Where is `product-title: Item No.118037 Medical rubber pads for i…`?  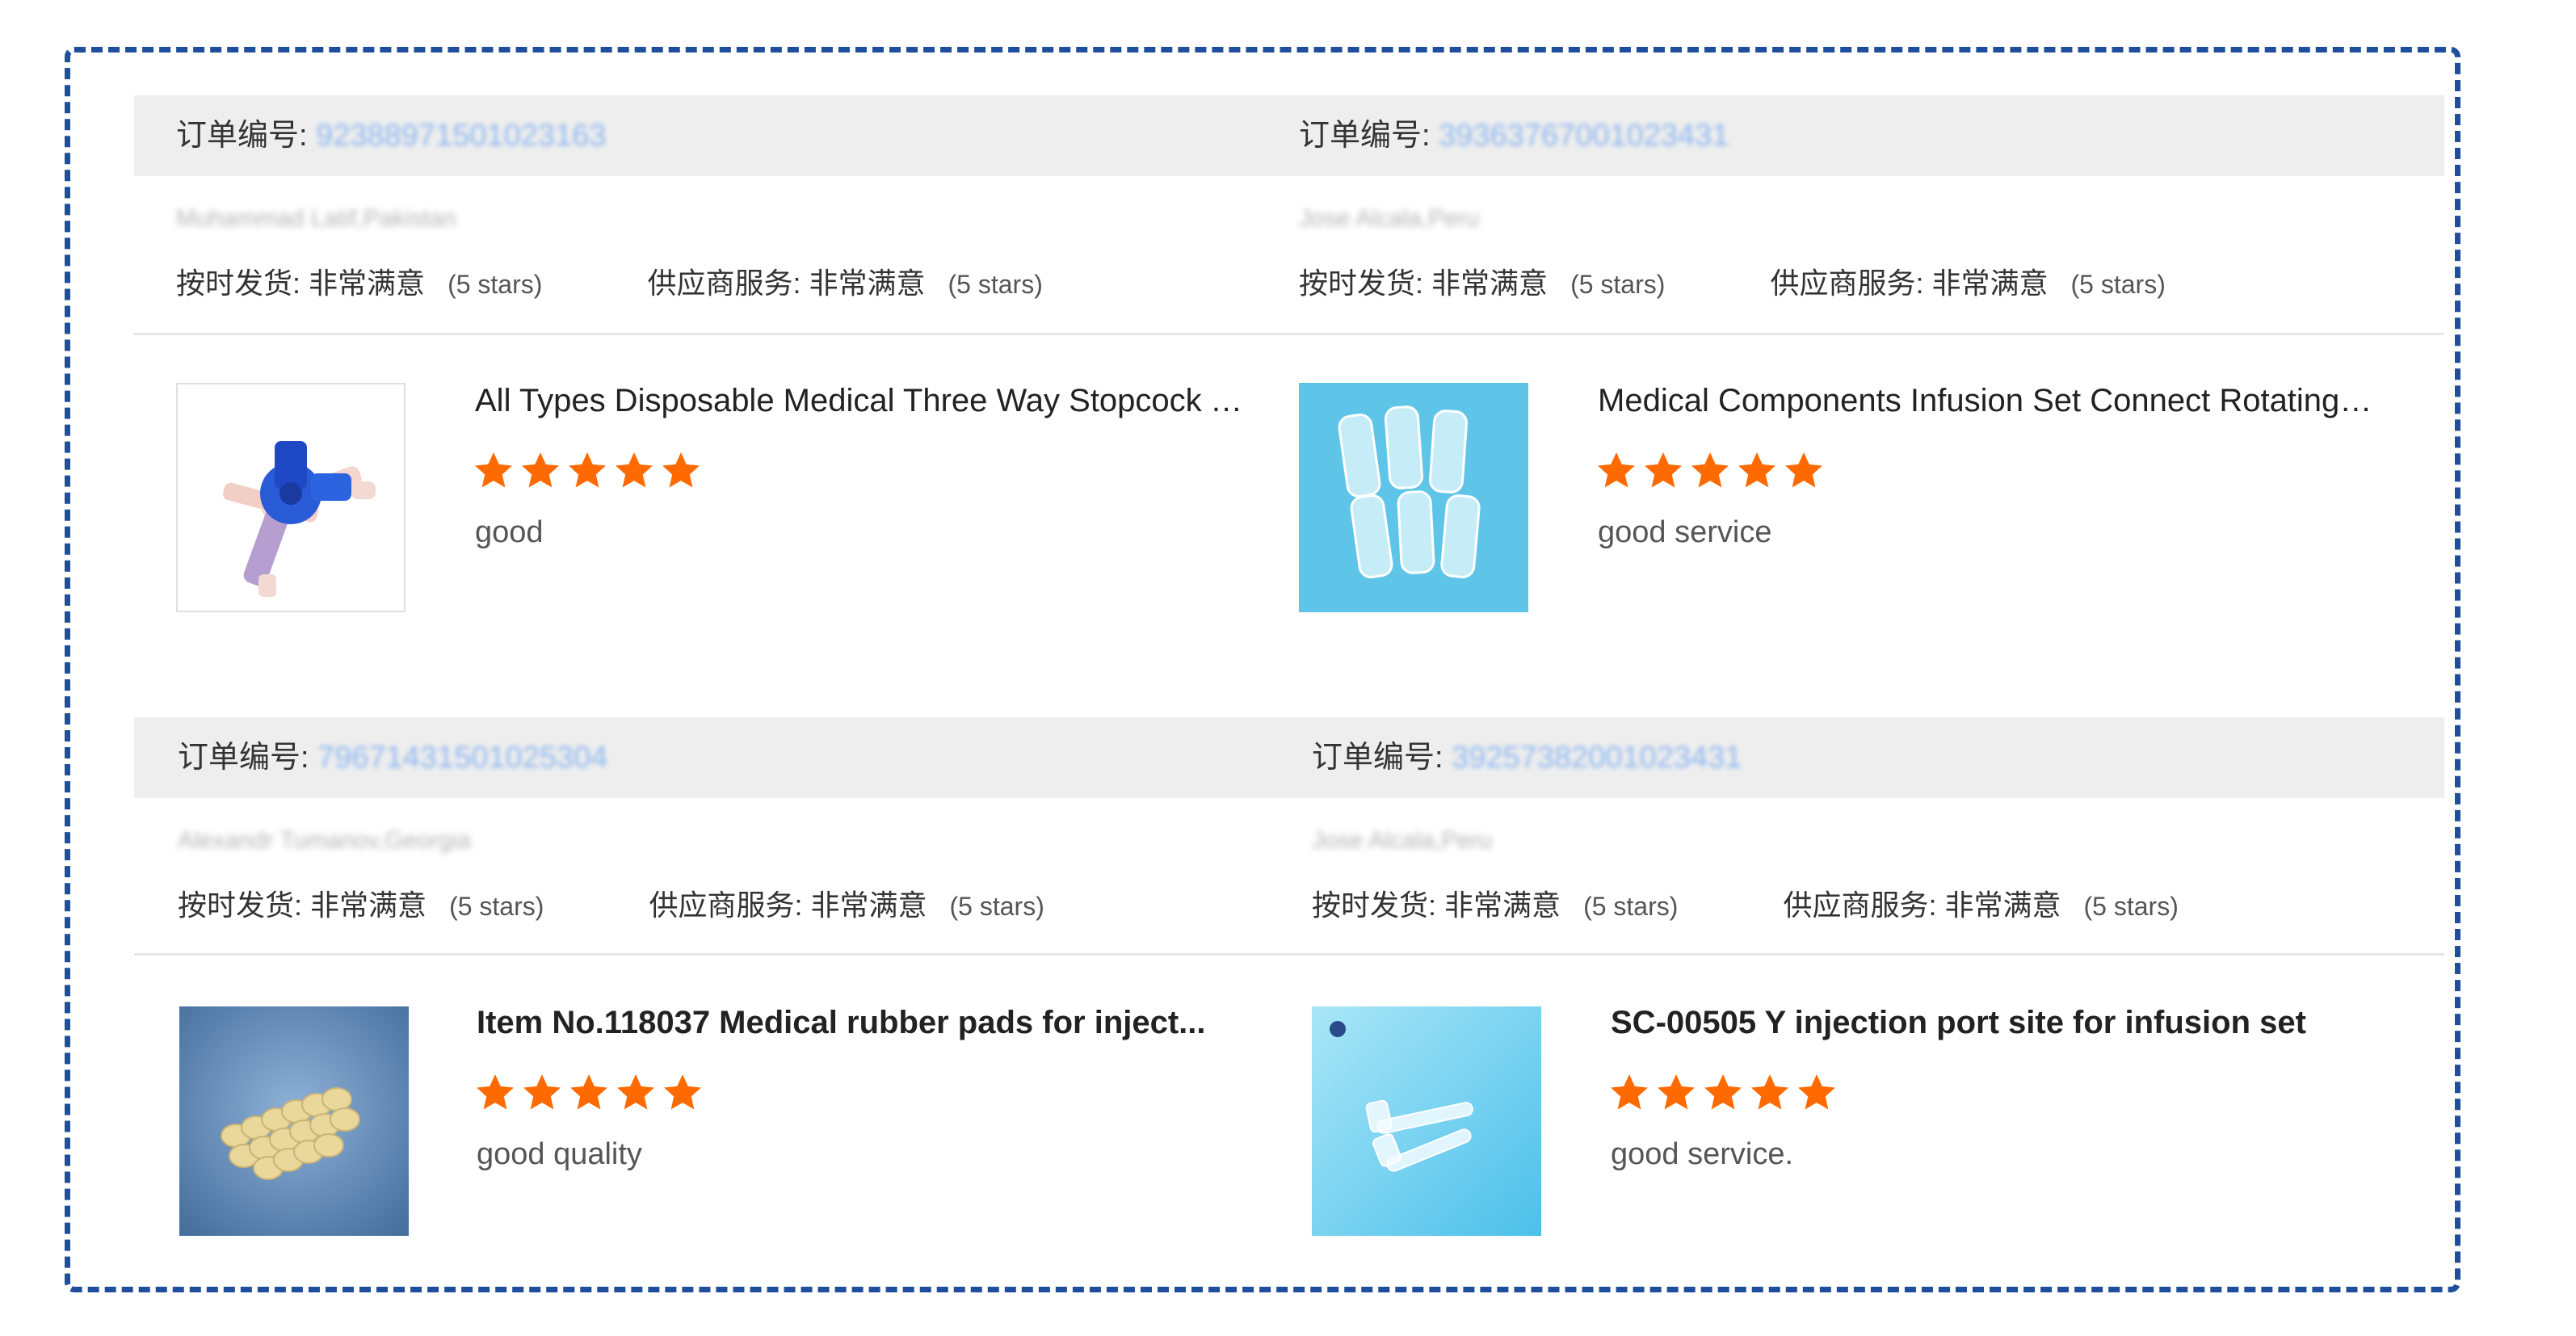
product-title: Item No.118037 Medical rubber pads for i… is located at coordinates (865, 1023).